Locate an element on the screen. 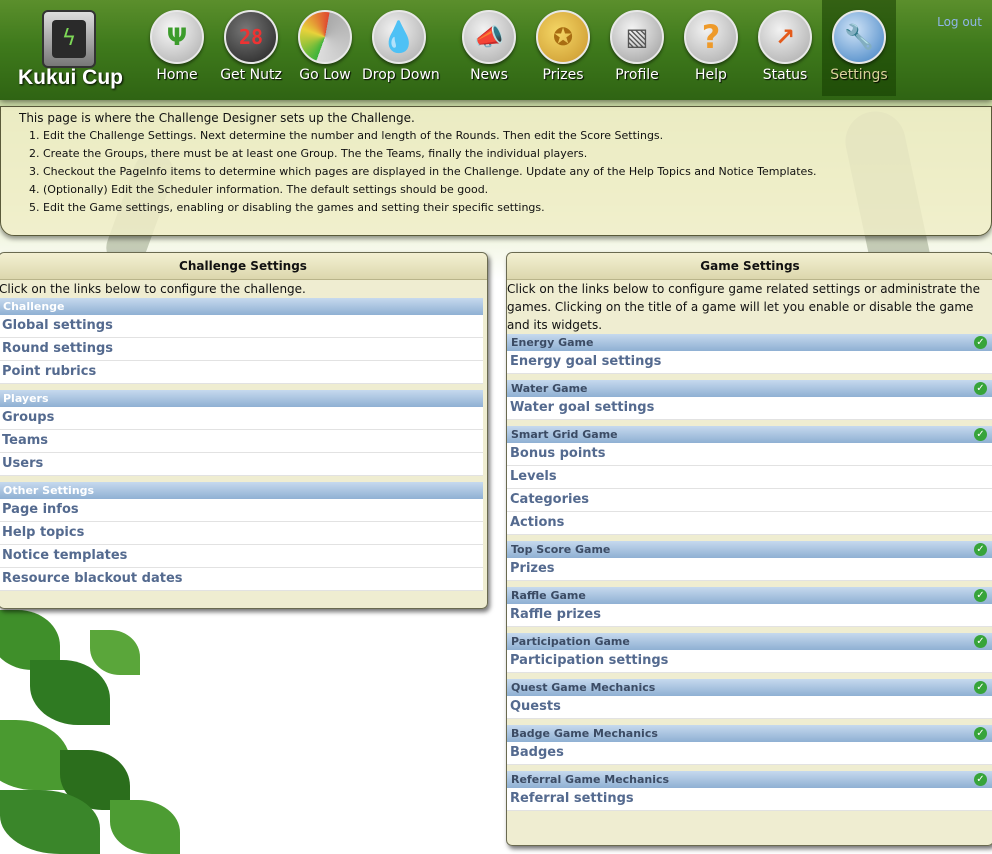 This screenshot has height=854, width=992. nav-news: 📣 News is located at coordinates (489, 48).